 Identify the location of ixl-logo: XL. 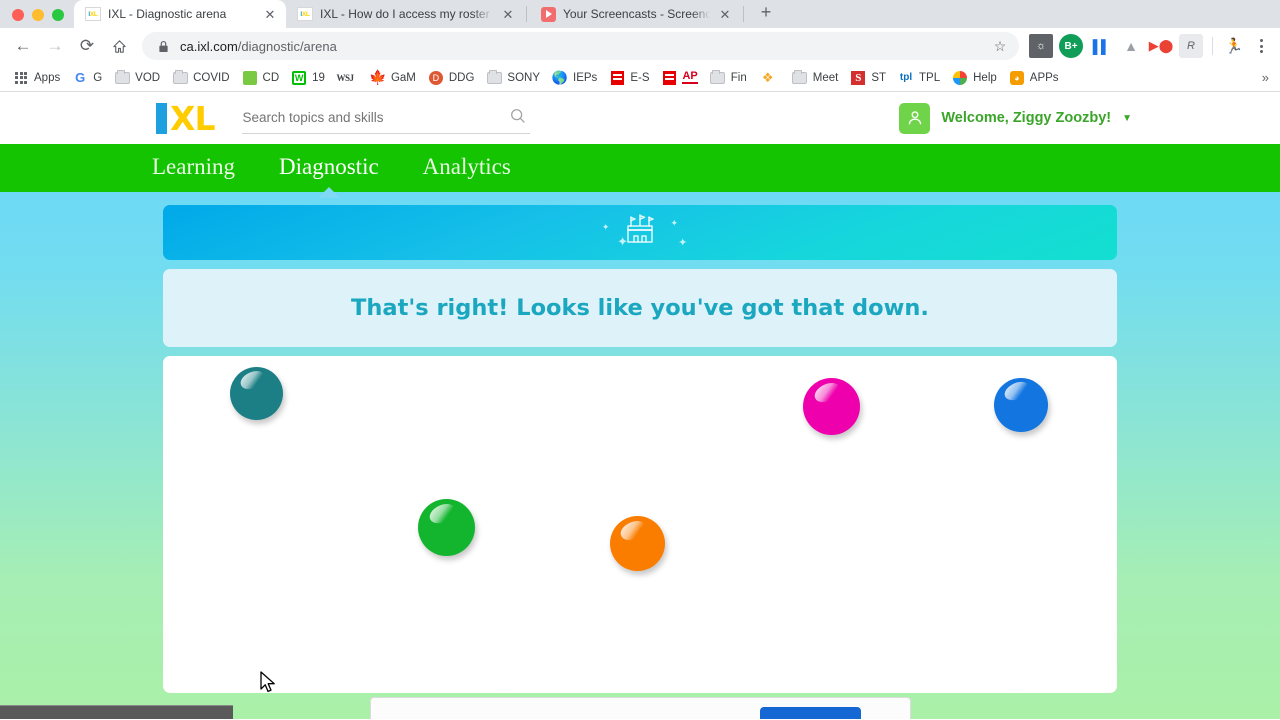
(185, 118).